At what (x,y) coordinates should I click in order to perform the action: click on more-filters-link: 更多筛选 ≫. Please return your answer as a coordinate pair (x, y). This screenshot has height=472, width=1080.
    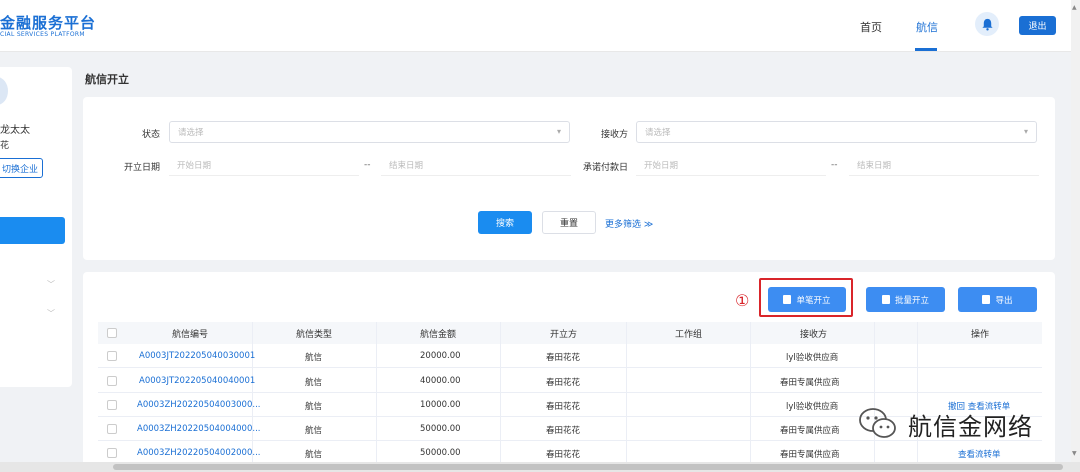
    Looking at the image, I should click on (629, 223).